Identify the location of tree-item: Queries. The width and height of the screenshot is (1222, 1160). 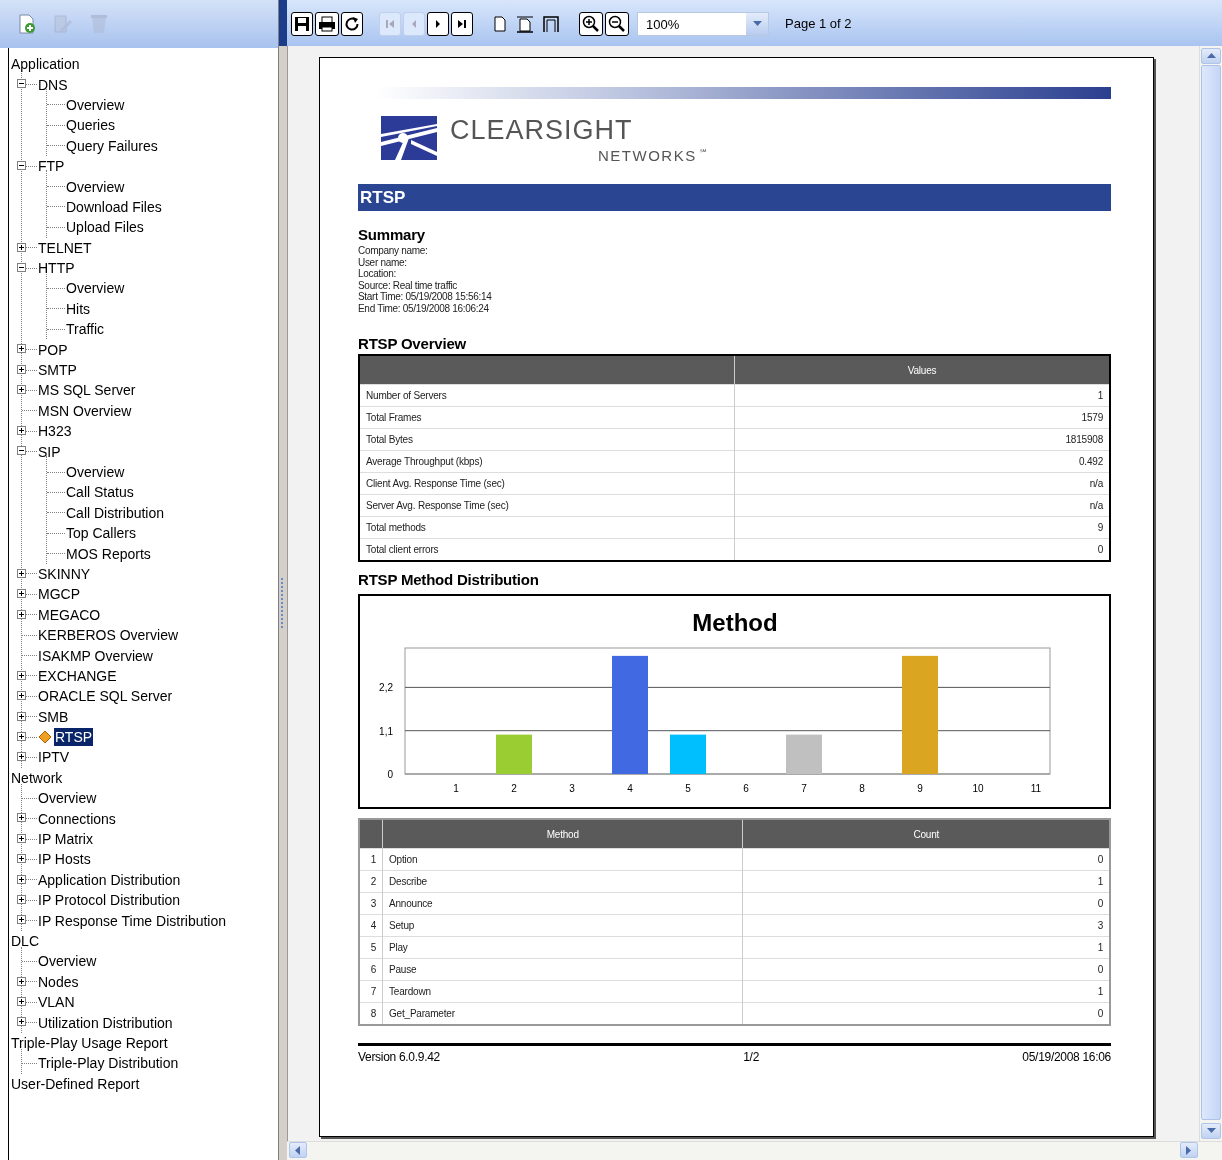
(91, 125).